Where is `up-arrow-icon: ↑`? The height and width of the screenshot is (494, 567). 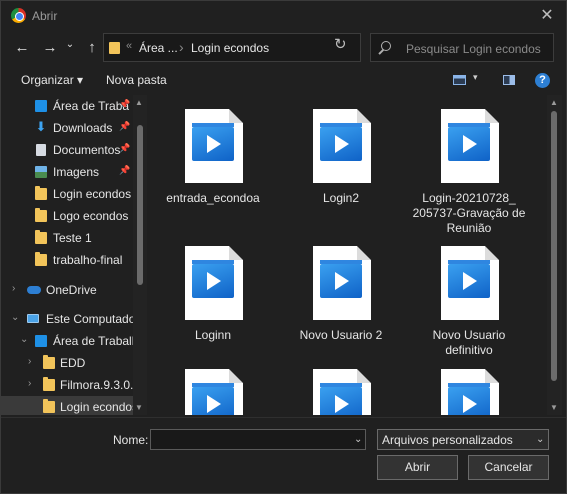 up-arrow-icon: ↑ is located at coordinates (92, 48).